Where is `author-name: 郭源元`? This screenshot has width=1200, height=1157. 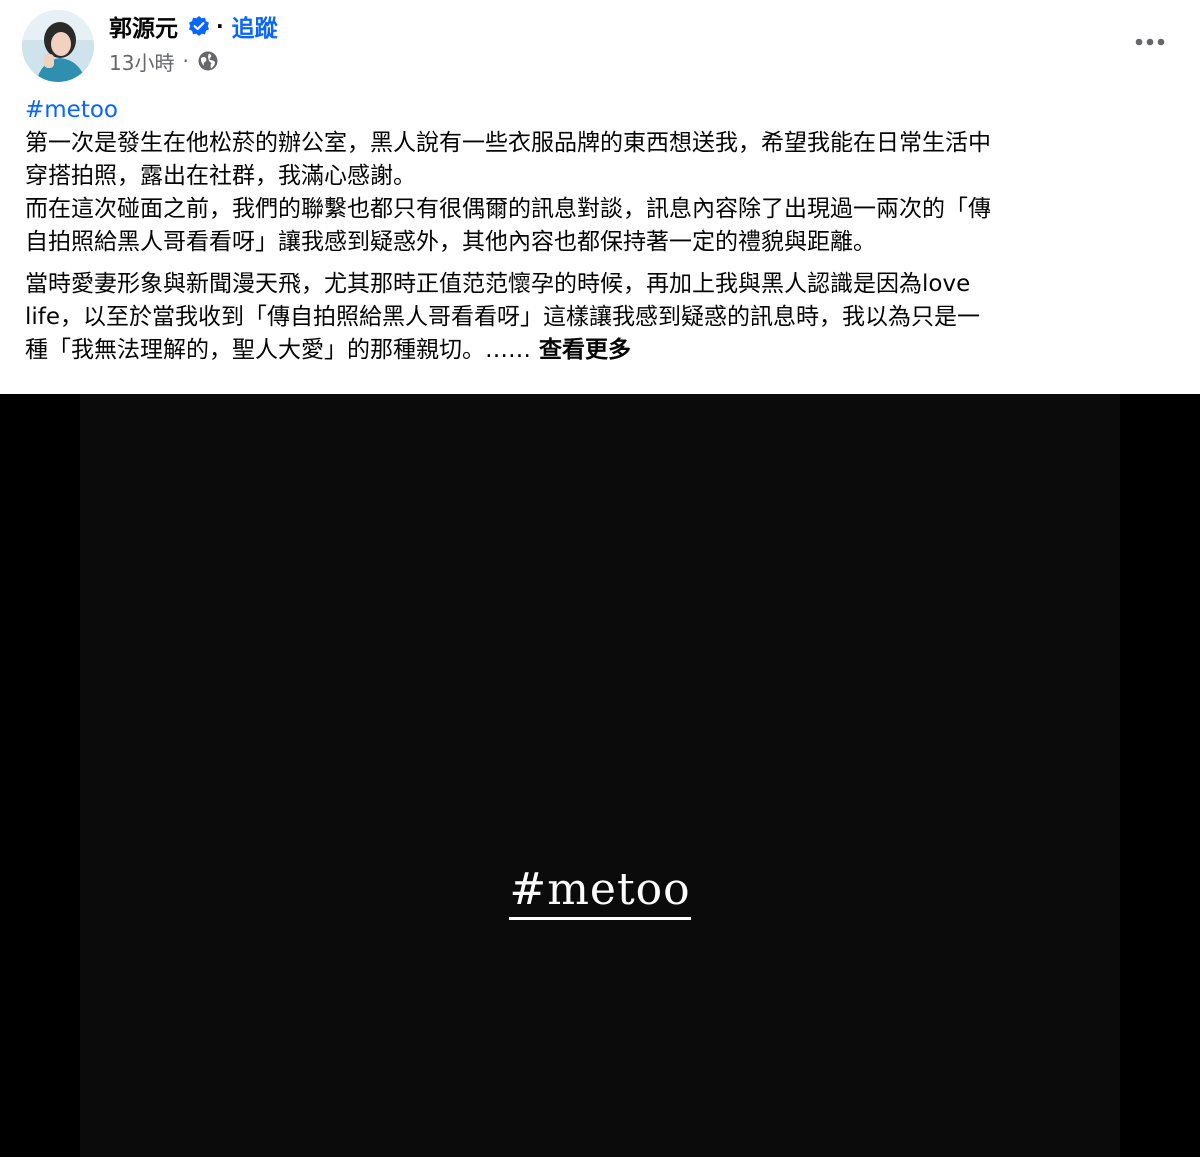 author-name: 郭源元 is located at coordinates (143, 26).